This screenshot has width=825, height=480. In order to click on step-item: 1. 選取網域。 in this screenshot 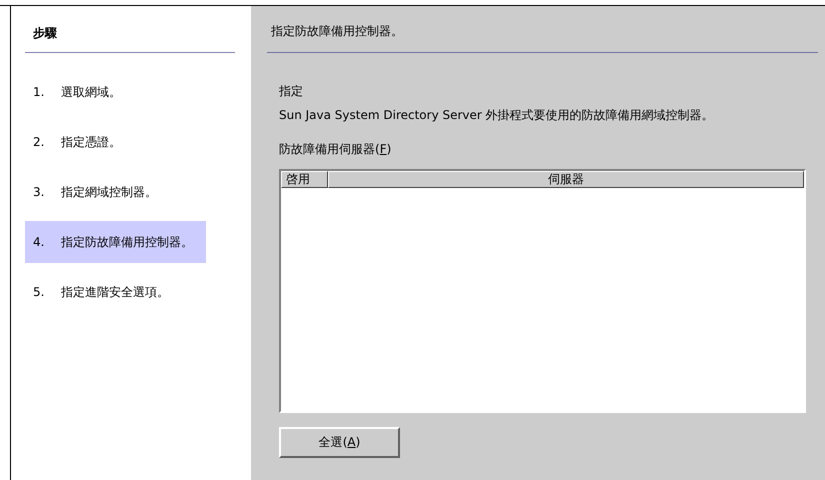, I will do `click(115, 92)`.